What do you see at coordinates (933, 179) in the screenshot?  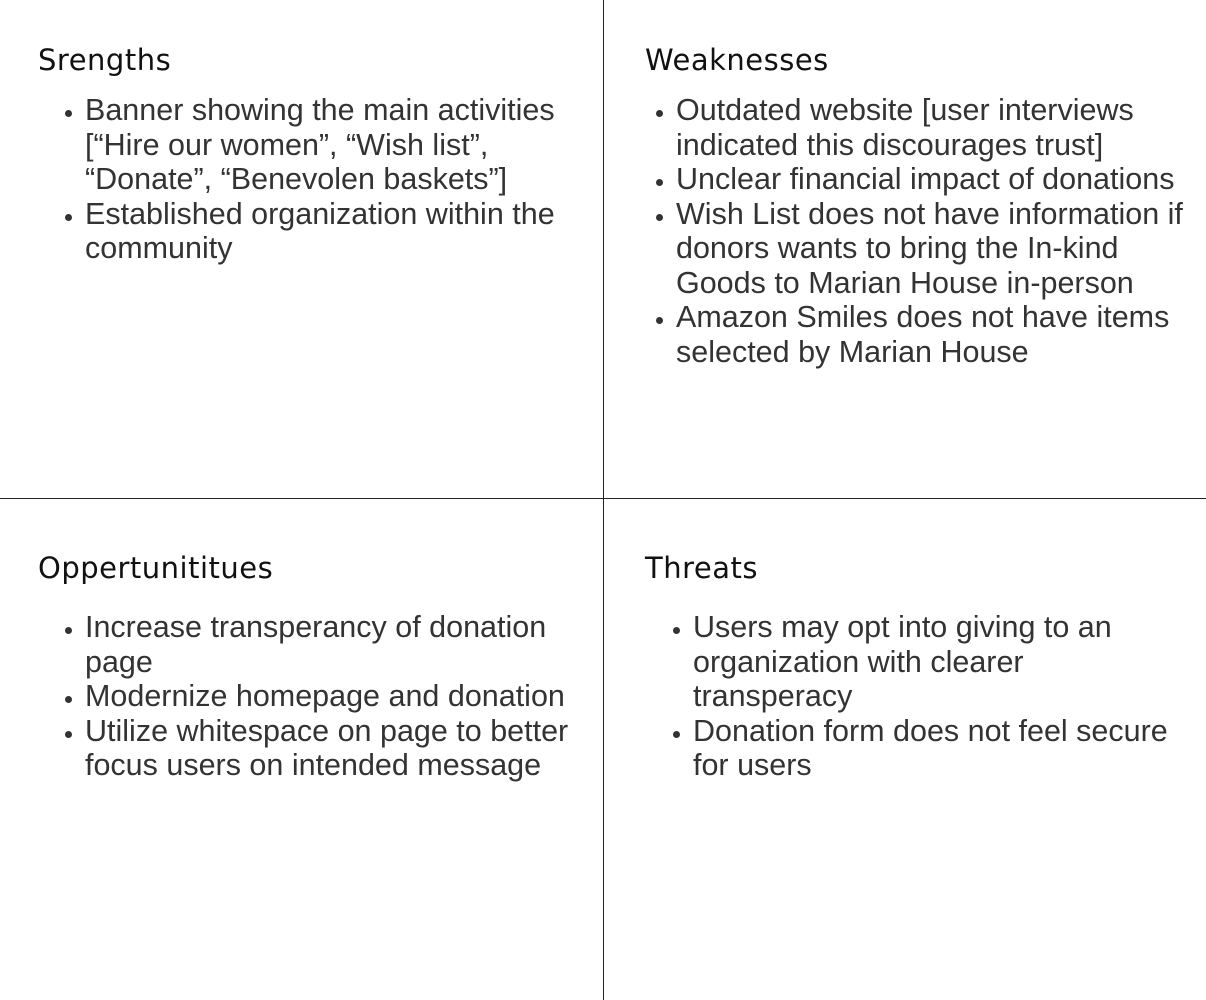 I see `weaknesses-item: Unclear financial impact of donations` at bounding box center [933, 179].